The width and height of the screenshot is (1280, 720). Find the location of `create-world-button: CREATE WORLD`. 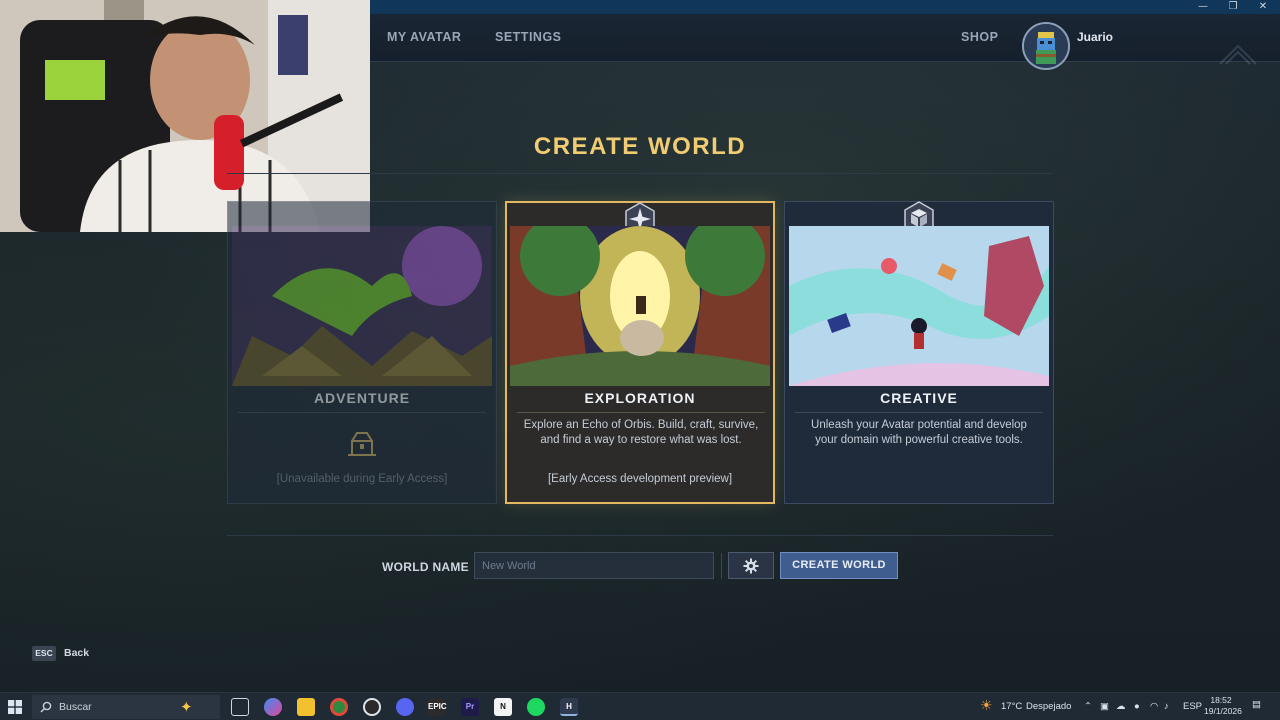

create-world-button: CREATE WORLD is located at coordinates (839, 565).